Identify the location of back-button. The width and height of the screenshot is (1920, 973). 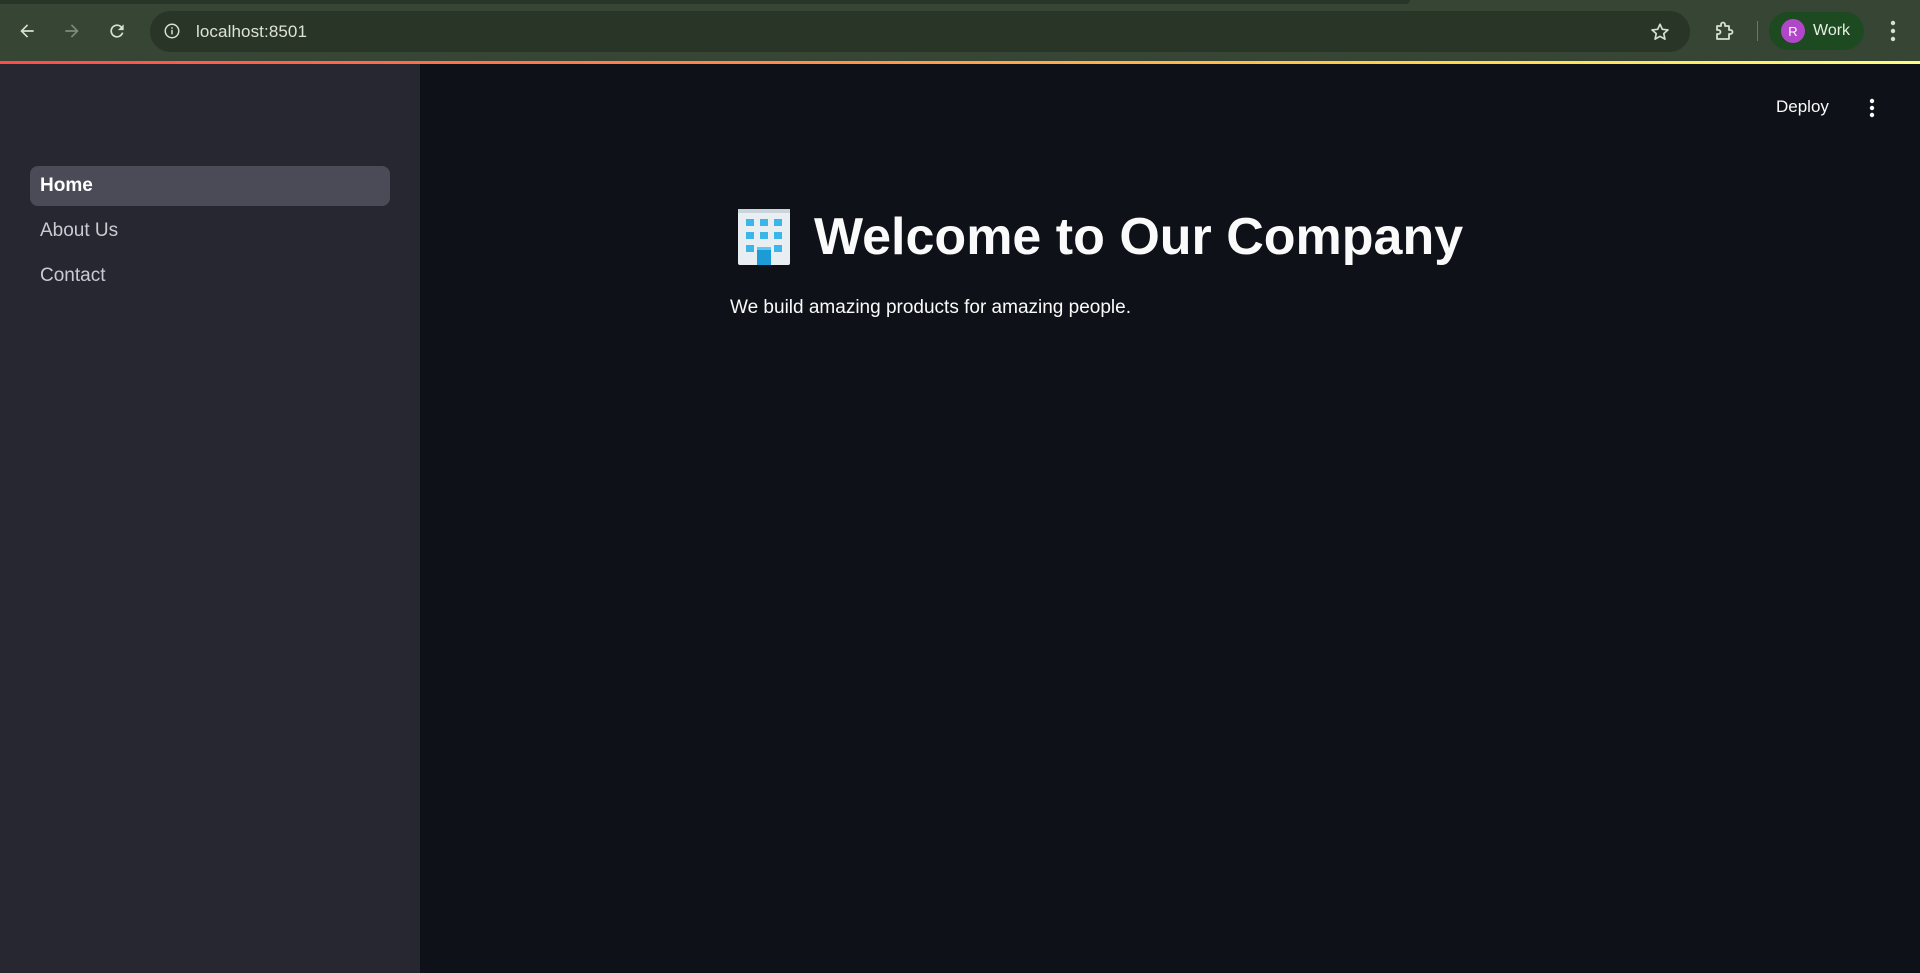
(27, 31).